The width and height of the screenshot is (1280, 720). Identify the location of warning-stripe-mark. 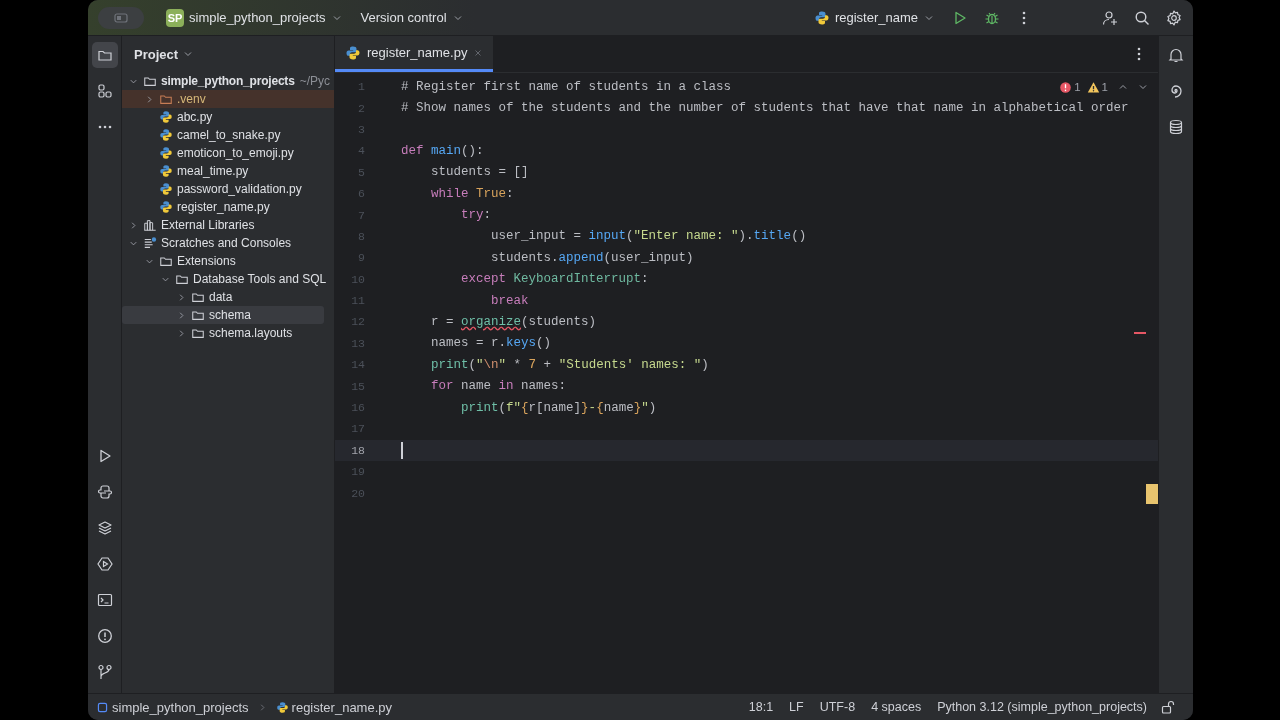
(1152, 494).